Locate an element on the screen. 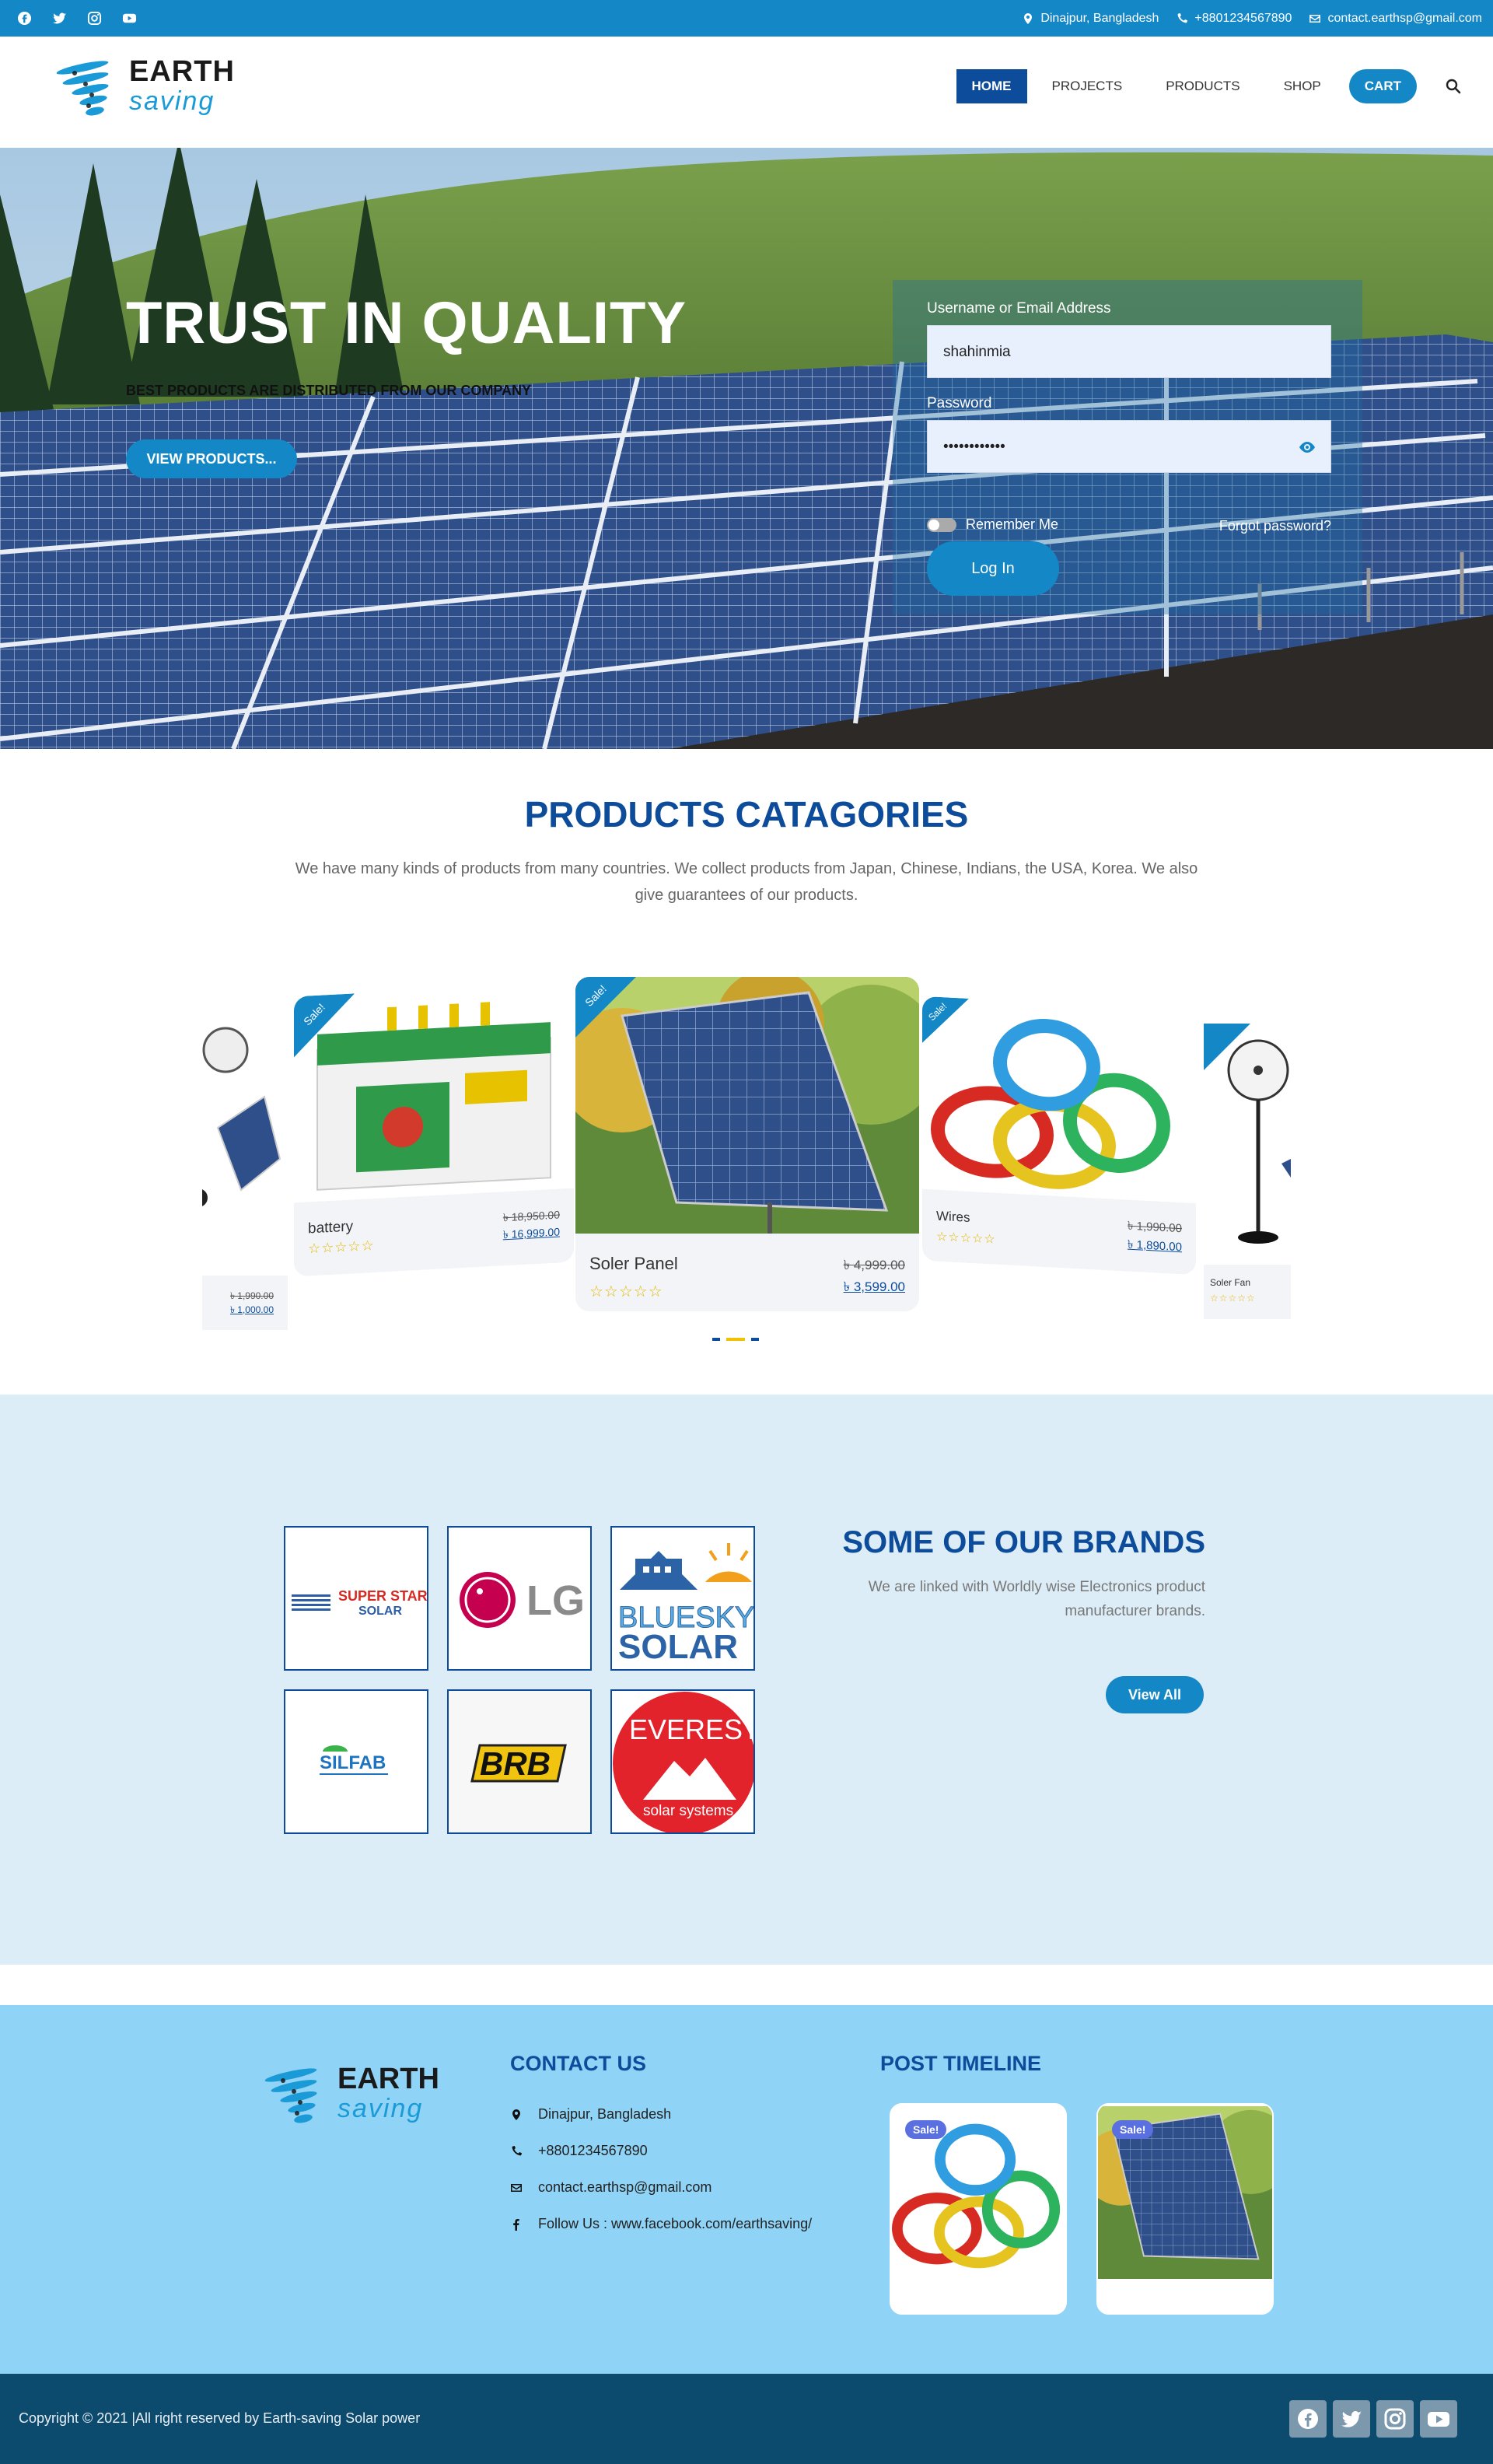 The image size is (1493, 2464). product-info: Soler Fan ☆☆☆☆☆ is located at coordinates (1247, 1292).